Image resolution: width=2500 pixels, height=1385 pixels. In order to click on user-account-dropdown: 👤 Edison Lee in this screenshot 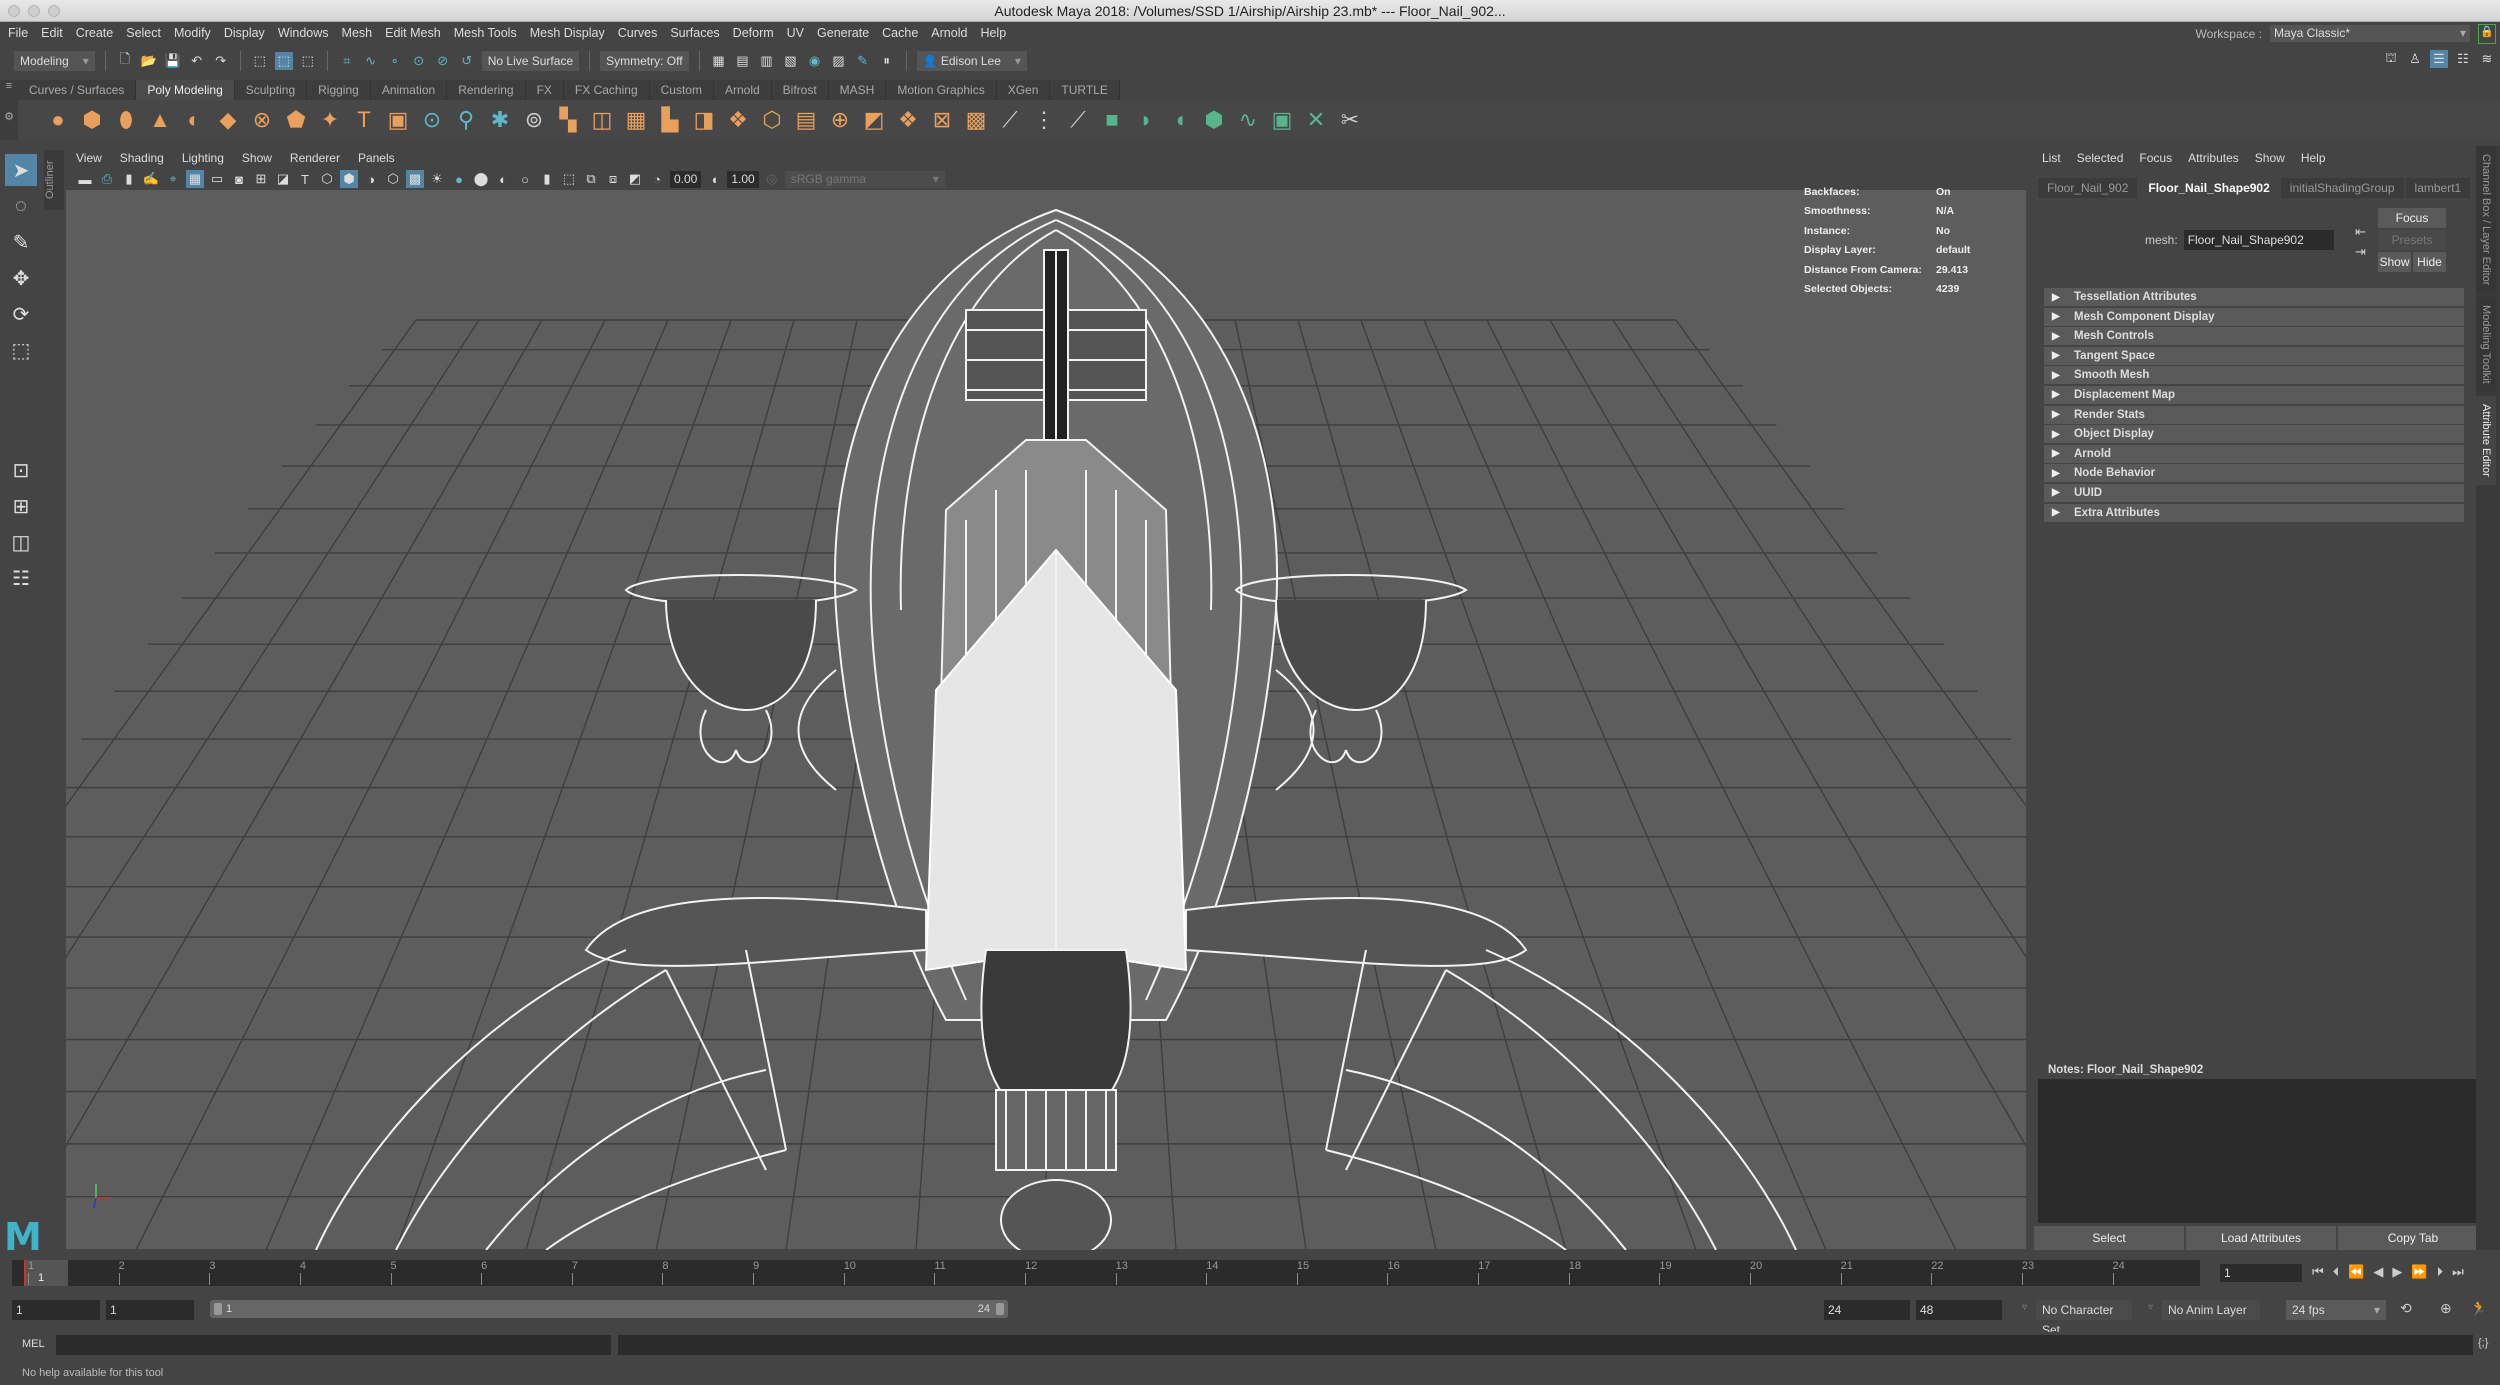, I will do `click(971, 61)`.